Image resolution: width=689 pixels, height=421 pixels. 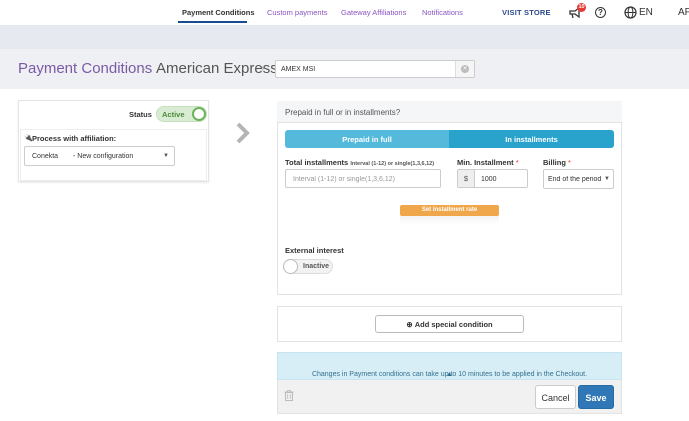 What do you see at coordinates (140, 114) in the screenshot?
I see `status-label: Status` at bounding box center [140, 114].